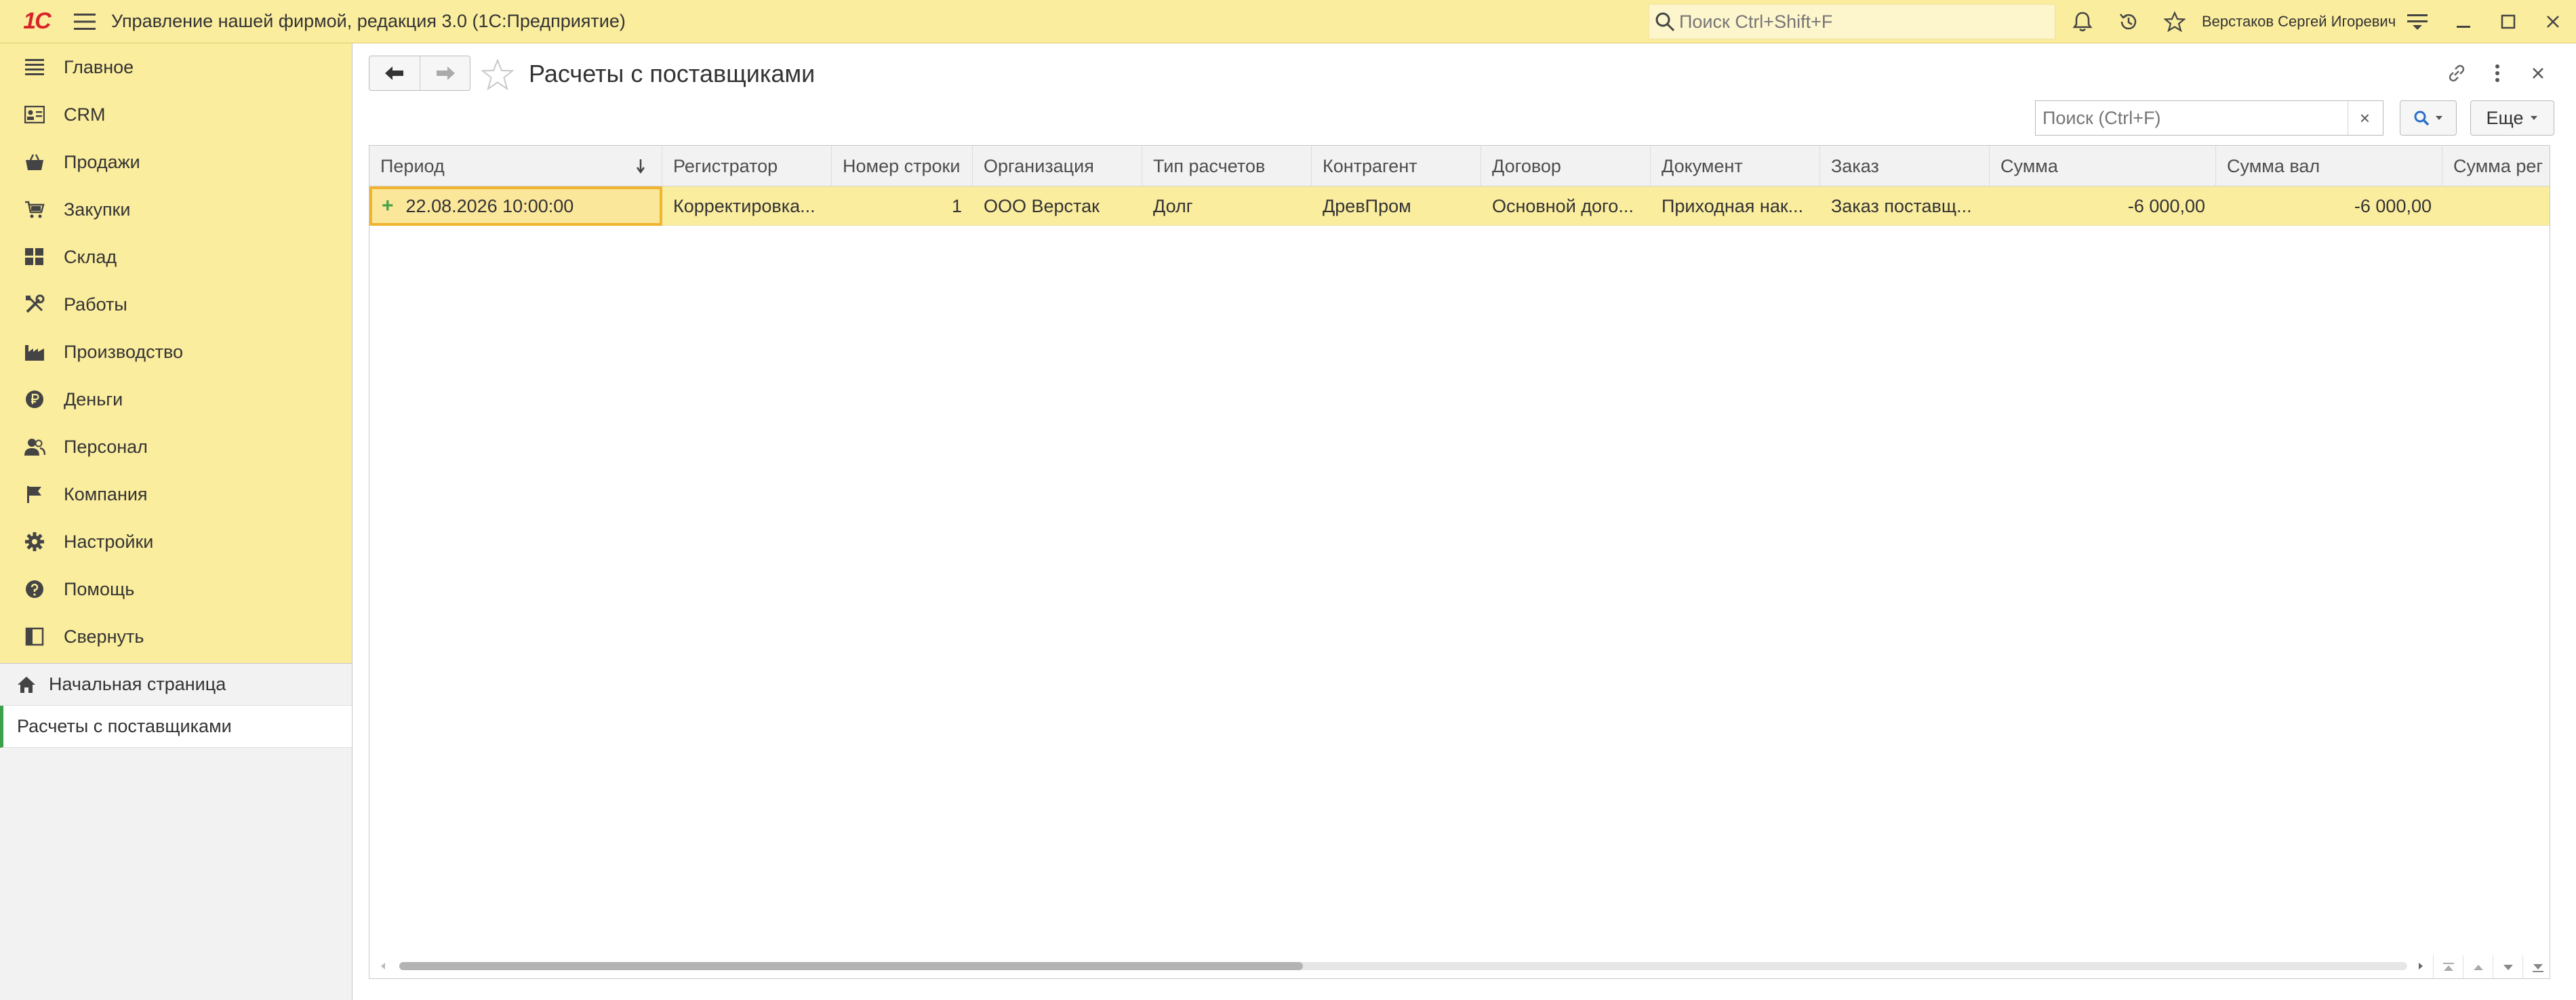 The height and width of the screenshot is (1000, 2576). Describe the element at coordinates (93, 398) in the screenshot. I see `section-label: Деньги` at that location.